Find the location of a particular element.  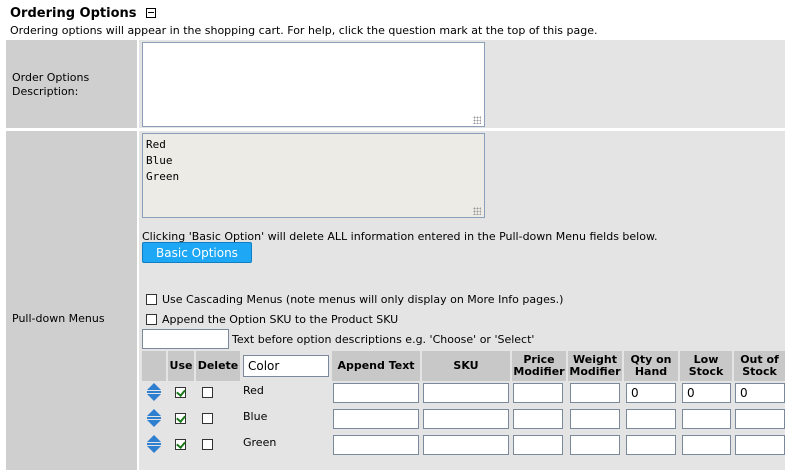

append-sku-checkbox is located at coordinates (151, 319).